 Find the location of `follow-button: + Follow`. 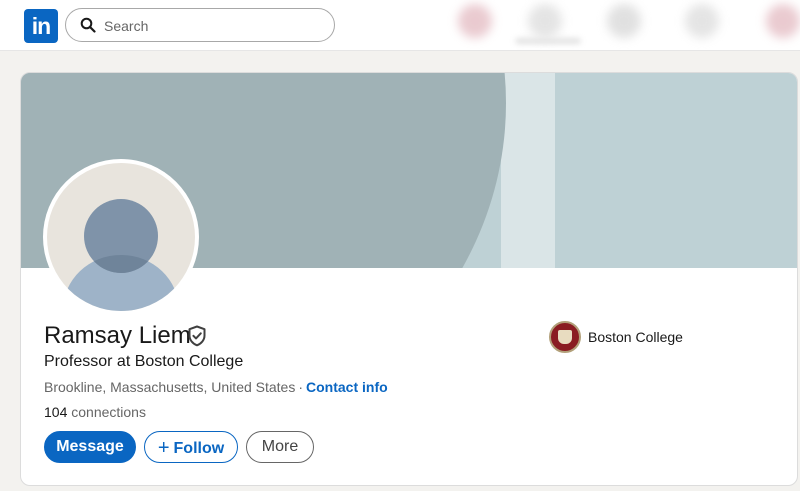

follow-button: + Follow is located at coordinates (191, 447).